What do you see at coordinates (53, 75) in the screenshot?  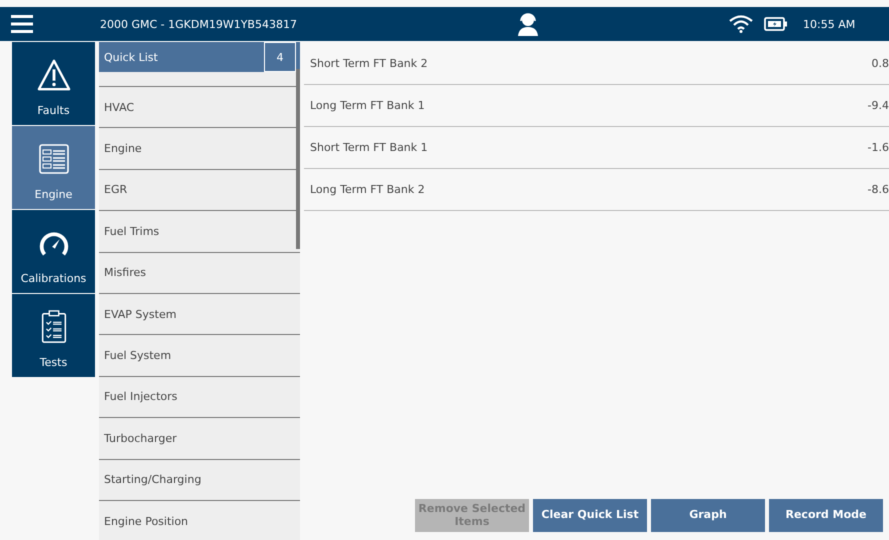 I see `warning-icon` at bounding box center [53, 75].